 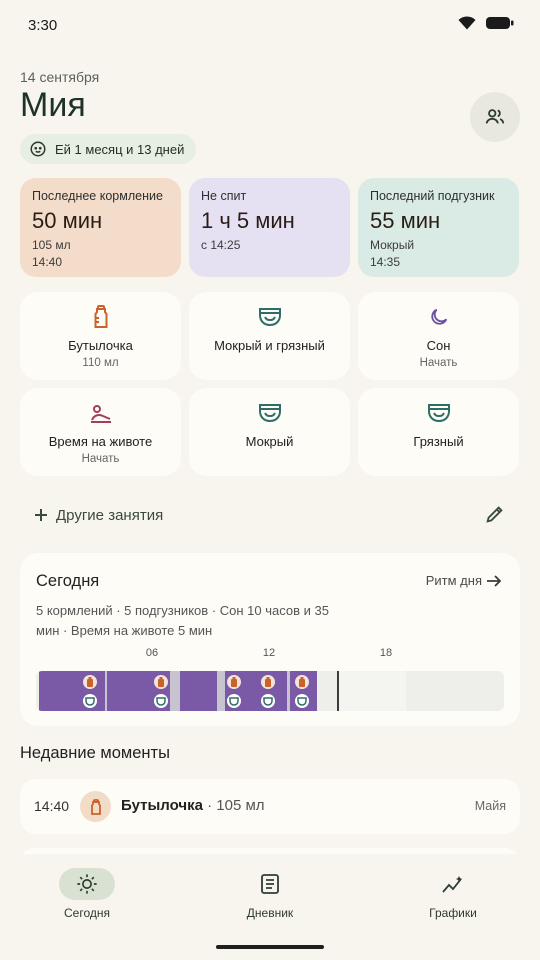 I want to click on action-title: Грязный, so click(x=438, y=441).